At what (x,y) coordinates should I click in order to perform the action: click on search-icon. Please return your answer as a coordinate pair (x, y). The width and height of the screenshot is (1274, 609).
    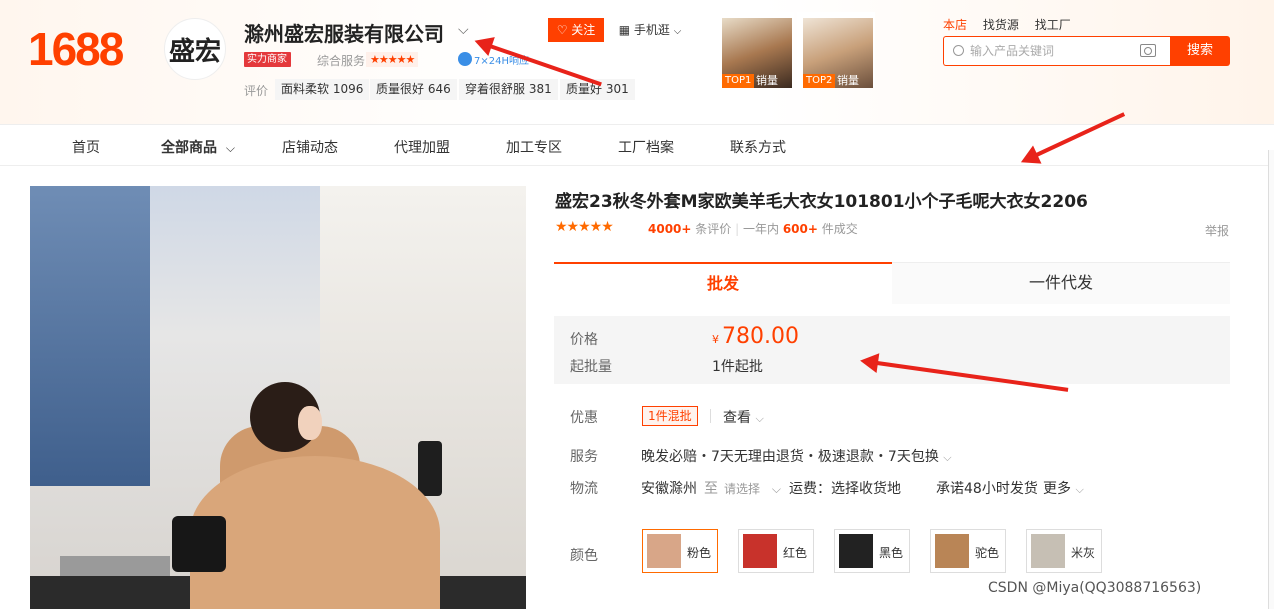
    Looking at the image, I should click on (958, 50).